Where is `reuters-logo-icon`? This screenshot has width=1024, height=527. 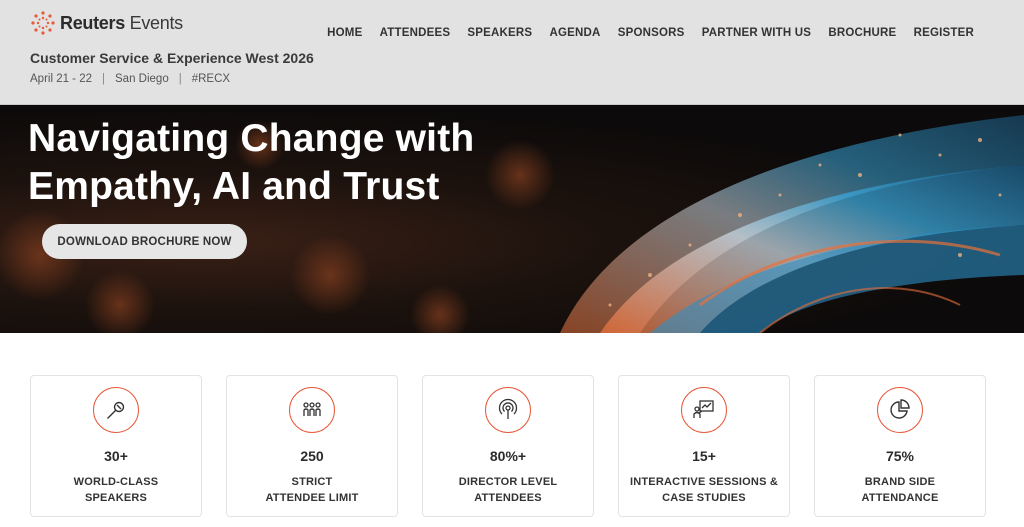
reuters-logo-icon is located at coordinates (43, 23).